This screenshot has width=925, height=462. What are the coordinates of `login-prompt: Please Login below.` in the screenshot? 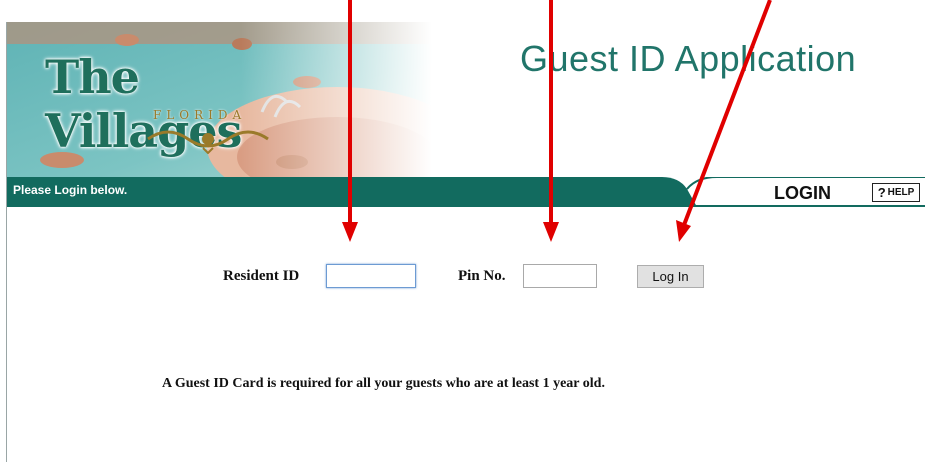 It's located at (70, 190).